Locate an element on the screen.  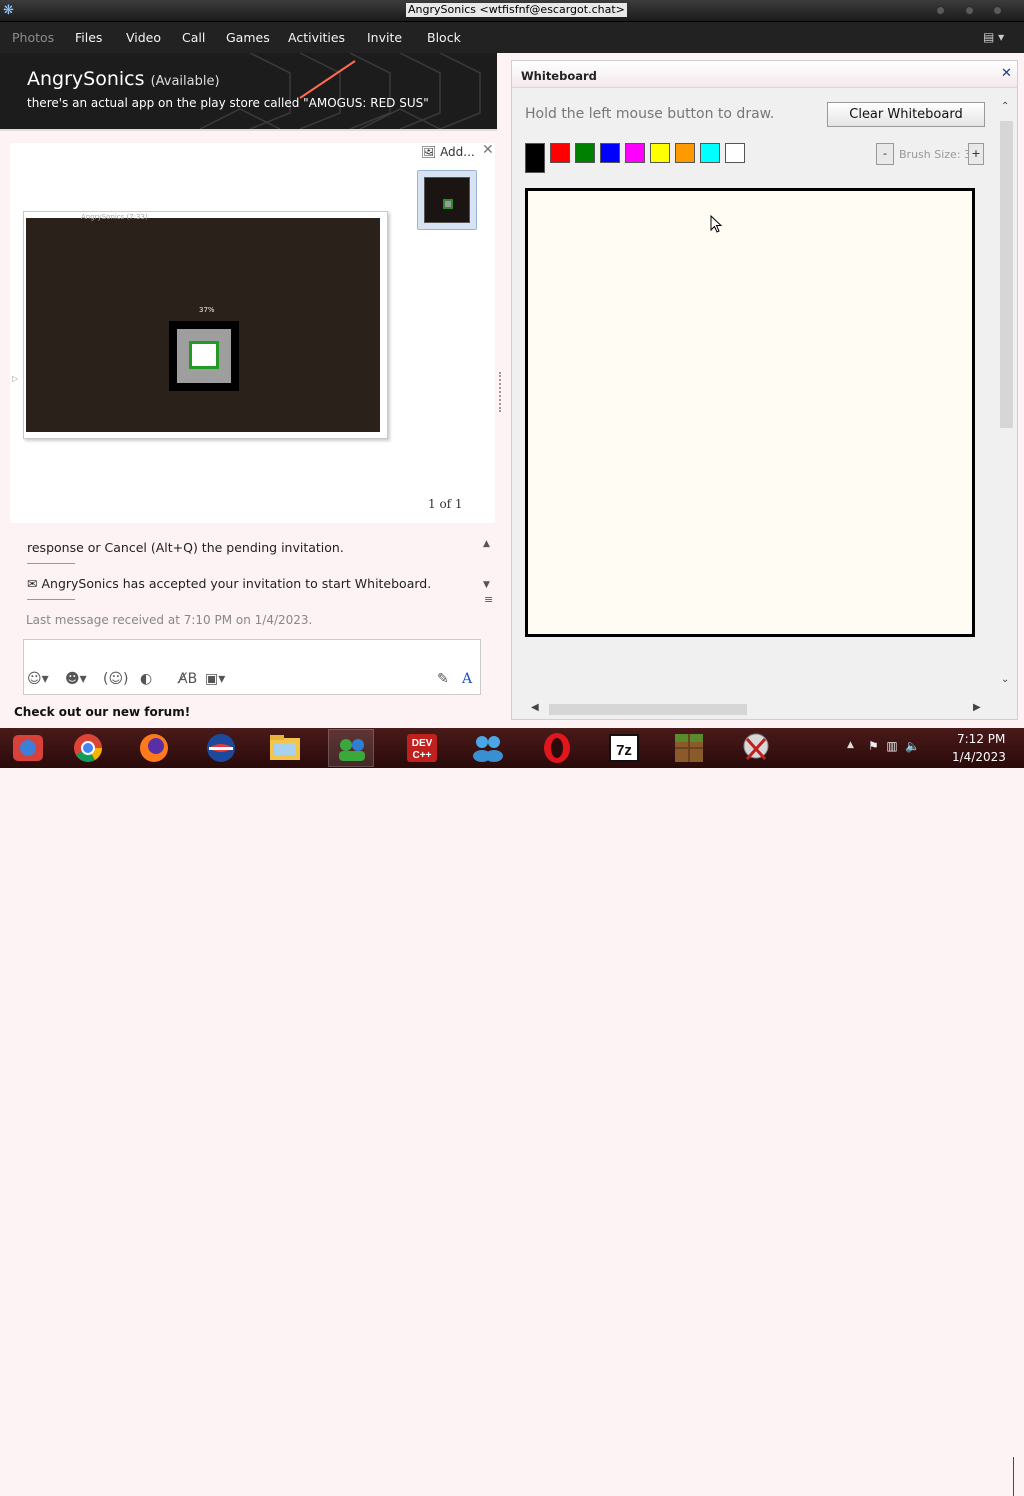
drawing-canvas is located at coordinates (750, 412).